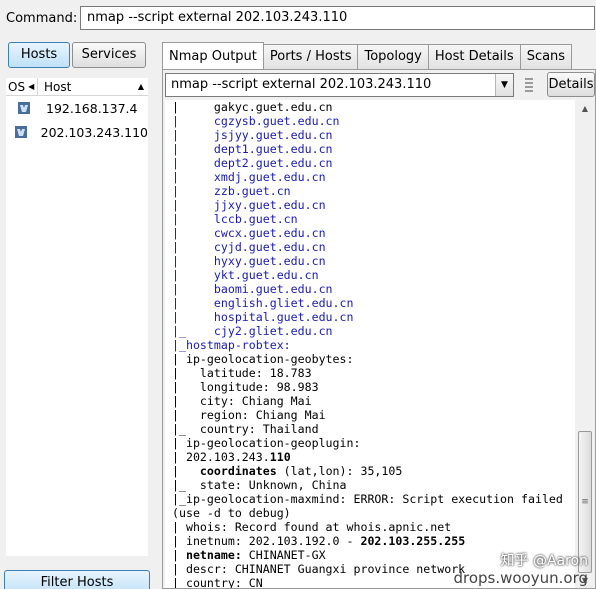 The height and width of the screenshot is (589, 596). I want to click on os-column-header: OS ◀, so click(22, 86).